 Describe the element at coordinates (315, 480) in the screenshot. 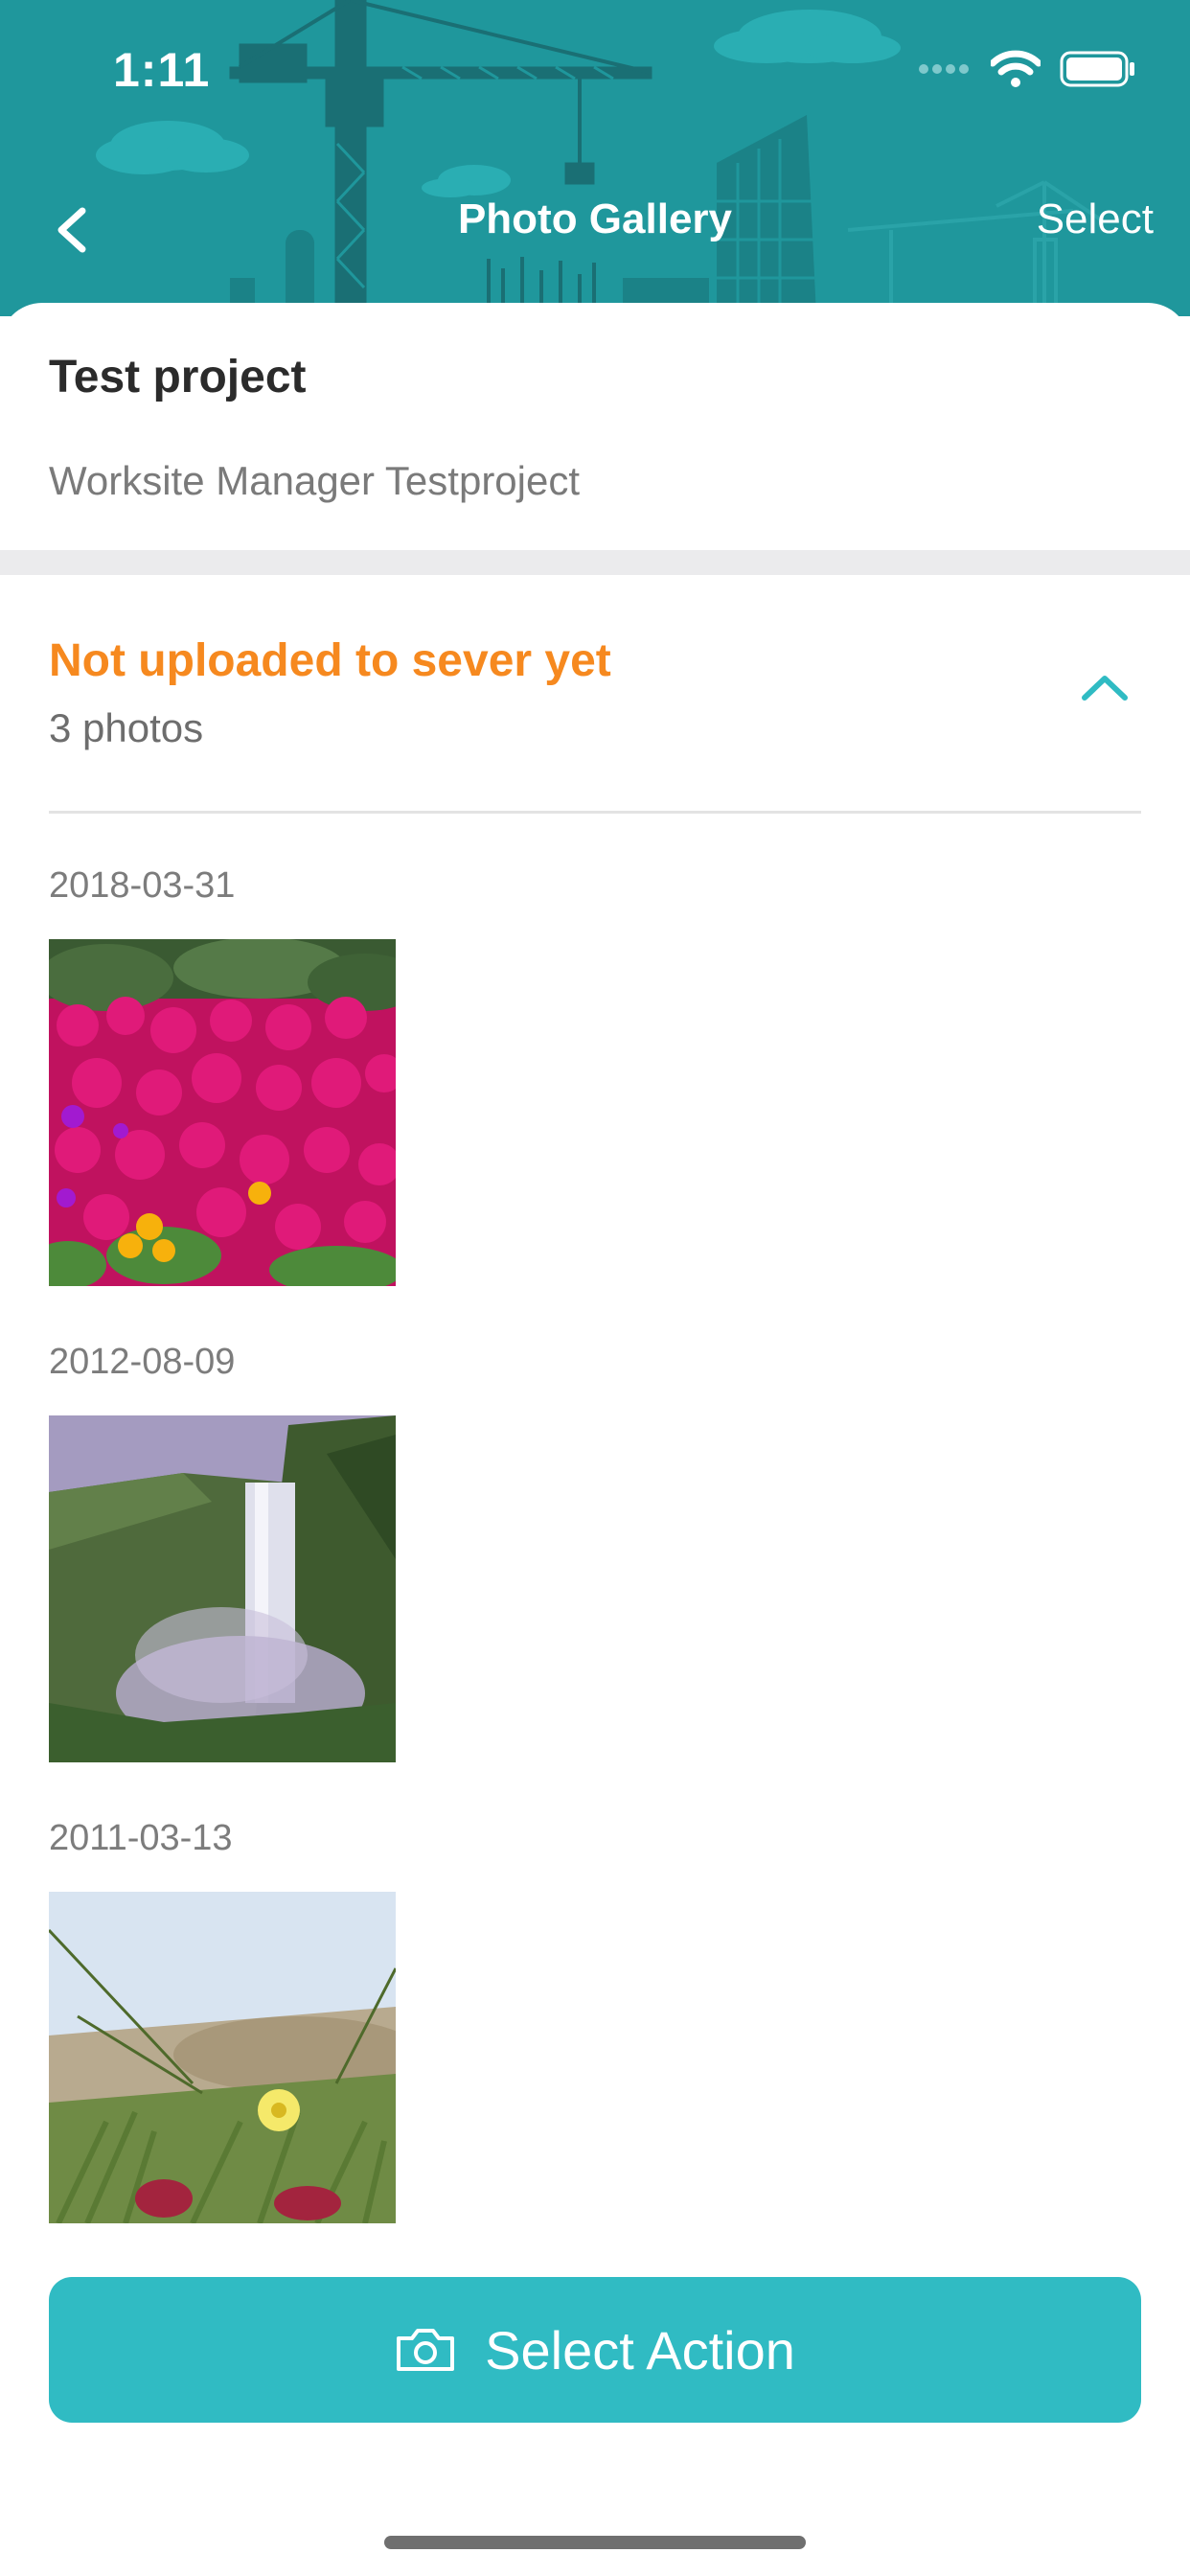

I see `project-subtitle: Worksite Manager Testproject` at that location.